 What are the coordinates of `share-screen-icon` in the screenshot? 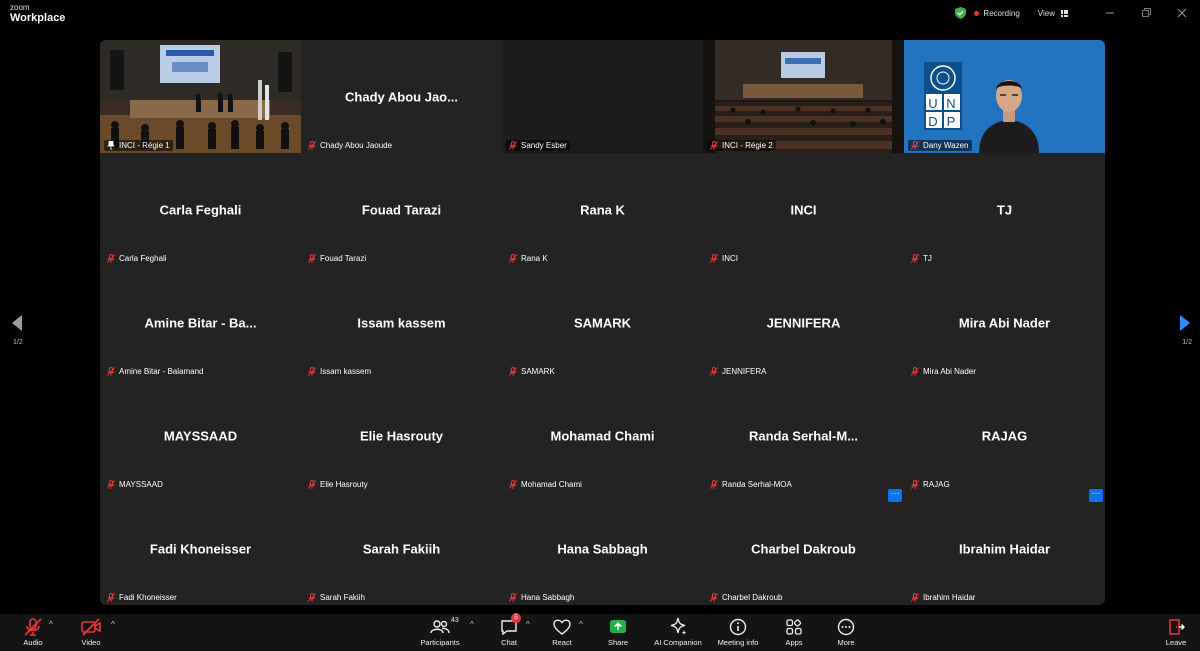 It's located at (618, 626).